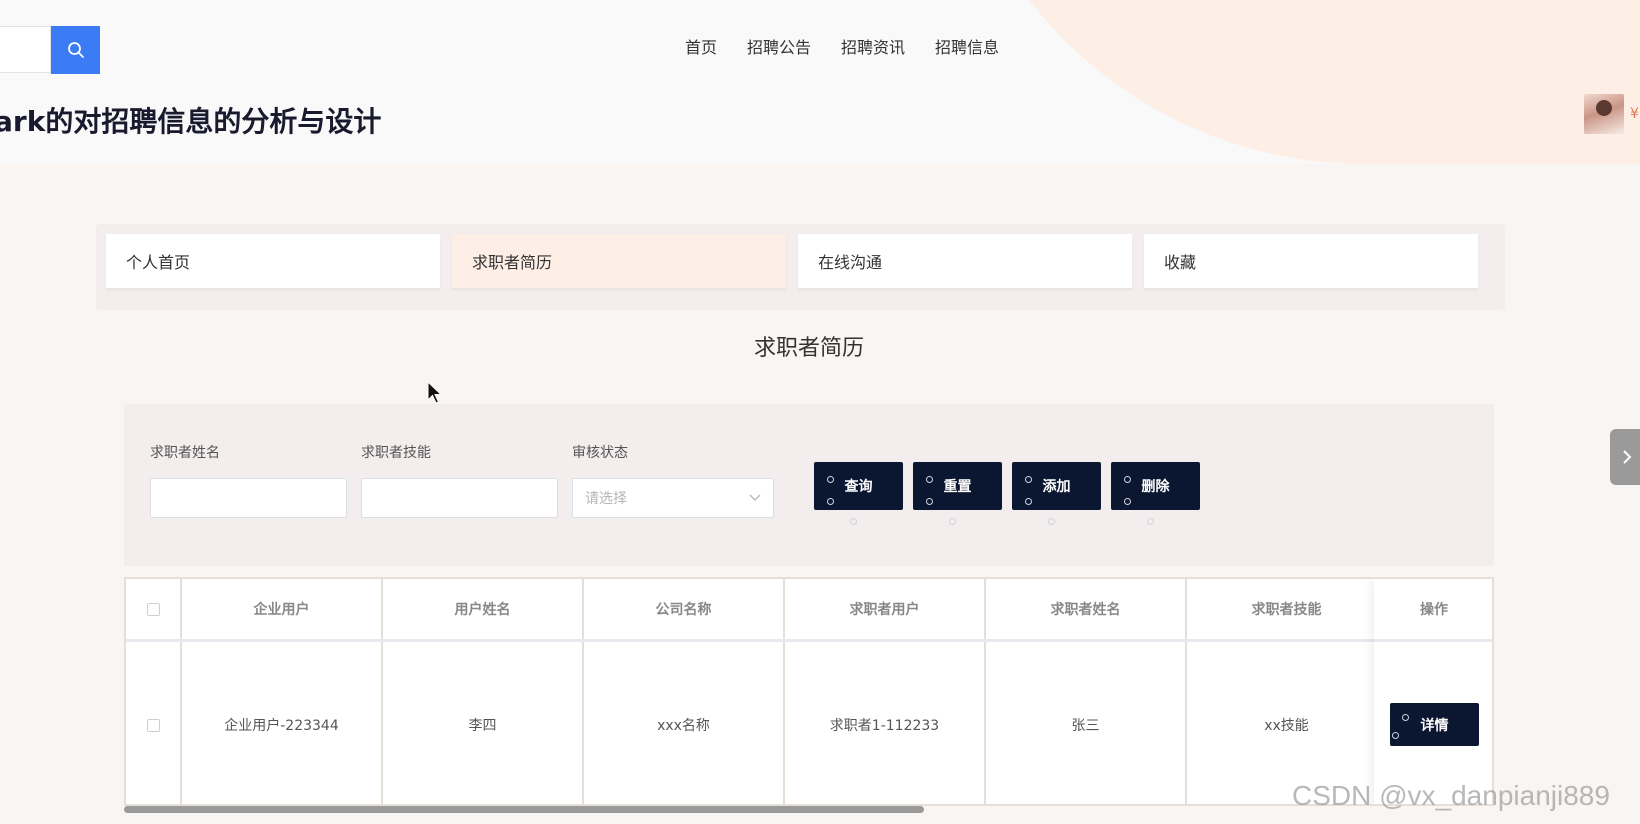 The height and width of the screenshot is (824, 1640). I want to click on table-cell: xxx名称, so click(684, 723).